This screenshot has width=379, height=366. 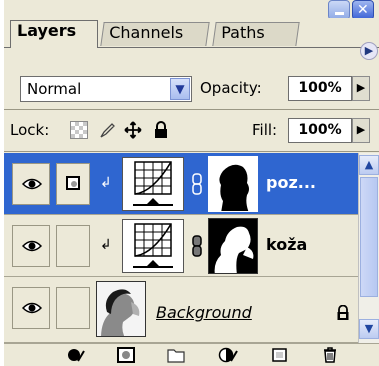 What do you see at coordinates (231, 88) in the screenshot?
I see `opacity-label: Opacity:` at bounding box center [231, 88].